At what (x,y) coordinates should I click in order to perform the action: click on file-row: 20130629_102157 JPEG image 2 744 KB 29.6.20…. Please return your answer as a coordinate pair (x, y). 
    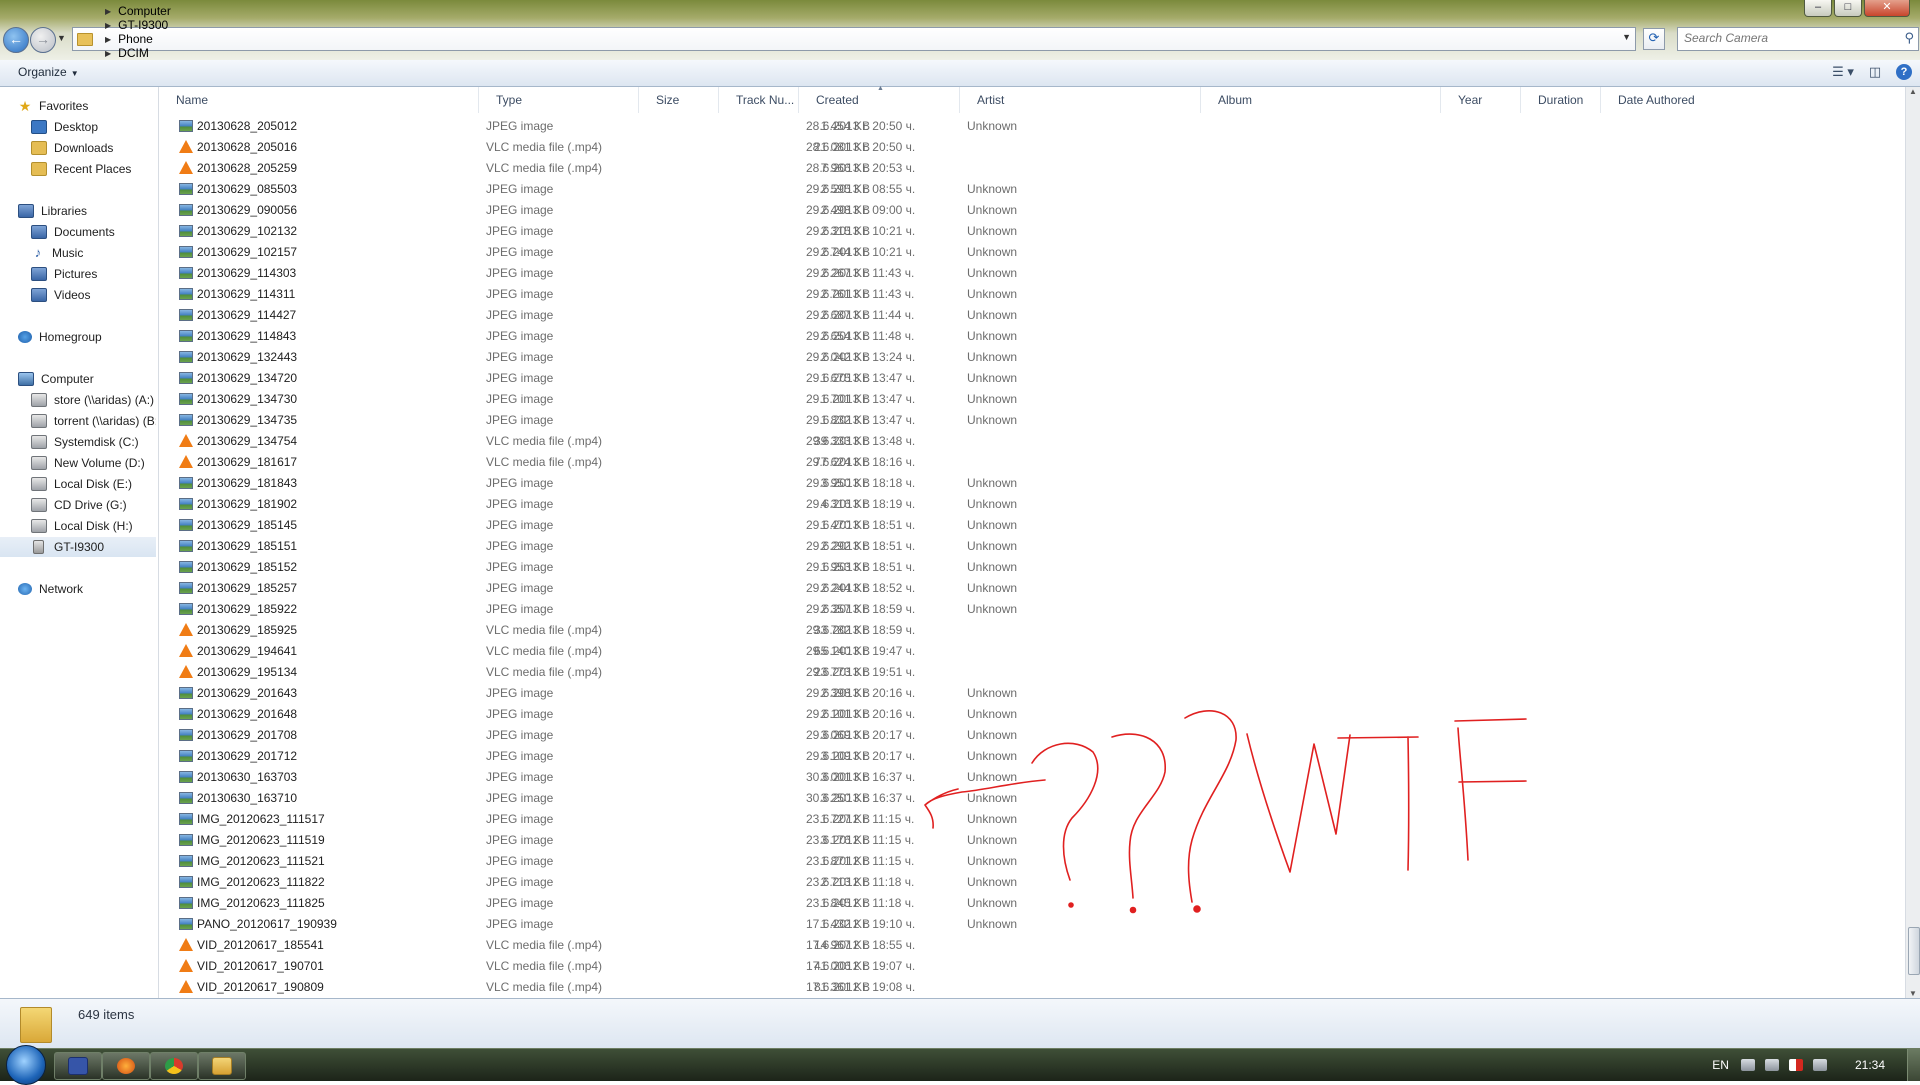
    Looking at the image, I should click on (1032, 252).